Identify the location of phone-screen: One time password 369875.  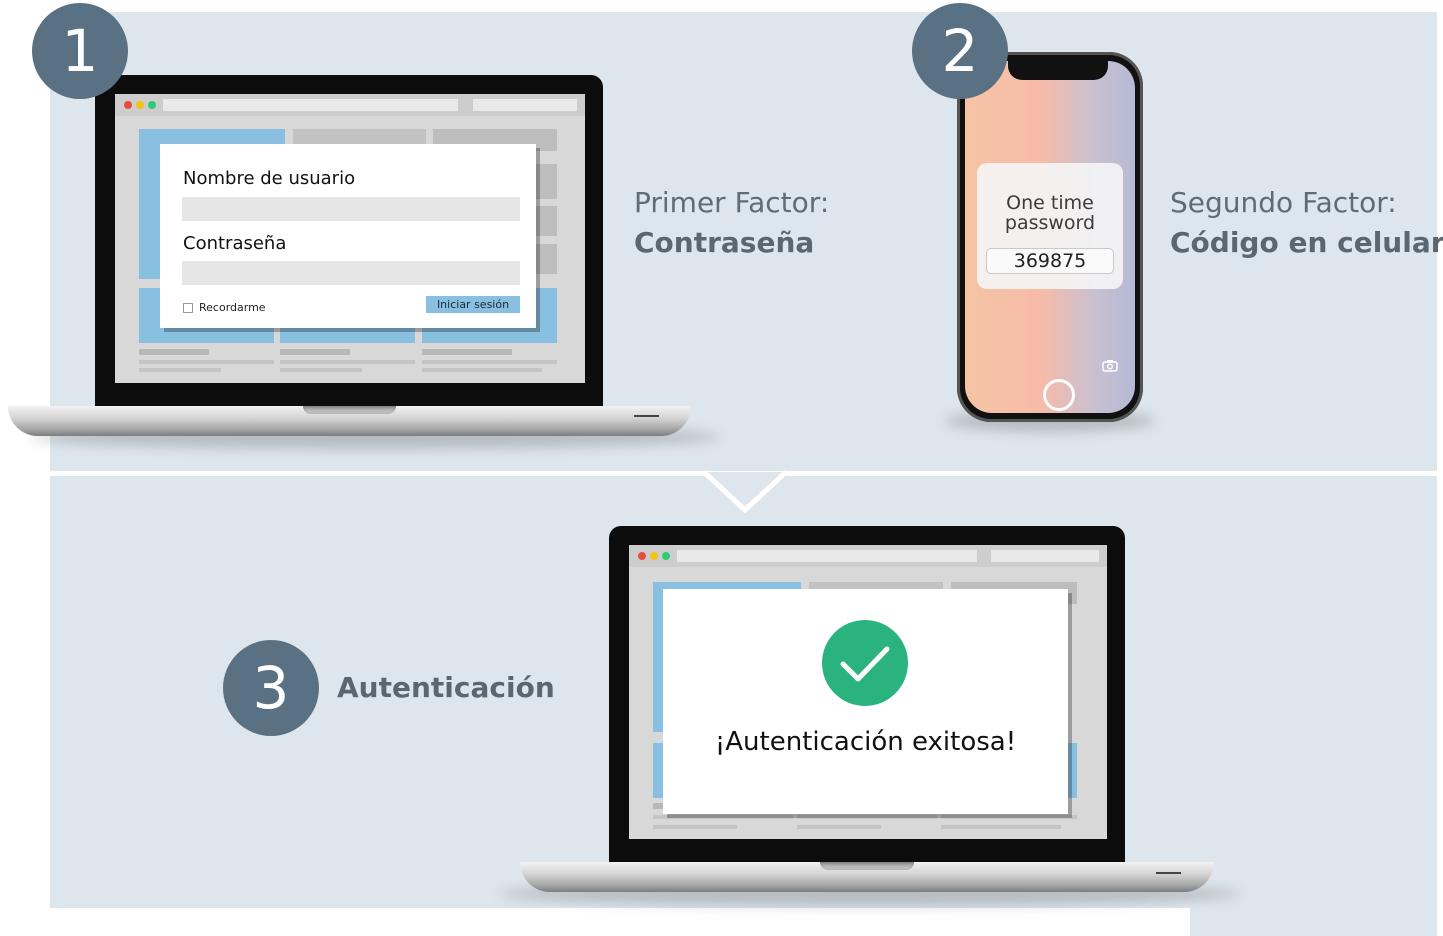
(1050, 237).